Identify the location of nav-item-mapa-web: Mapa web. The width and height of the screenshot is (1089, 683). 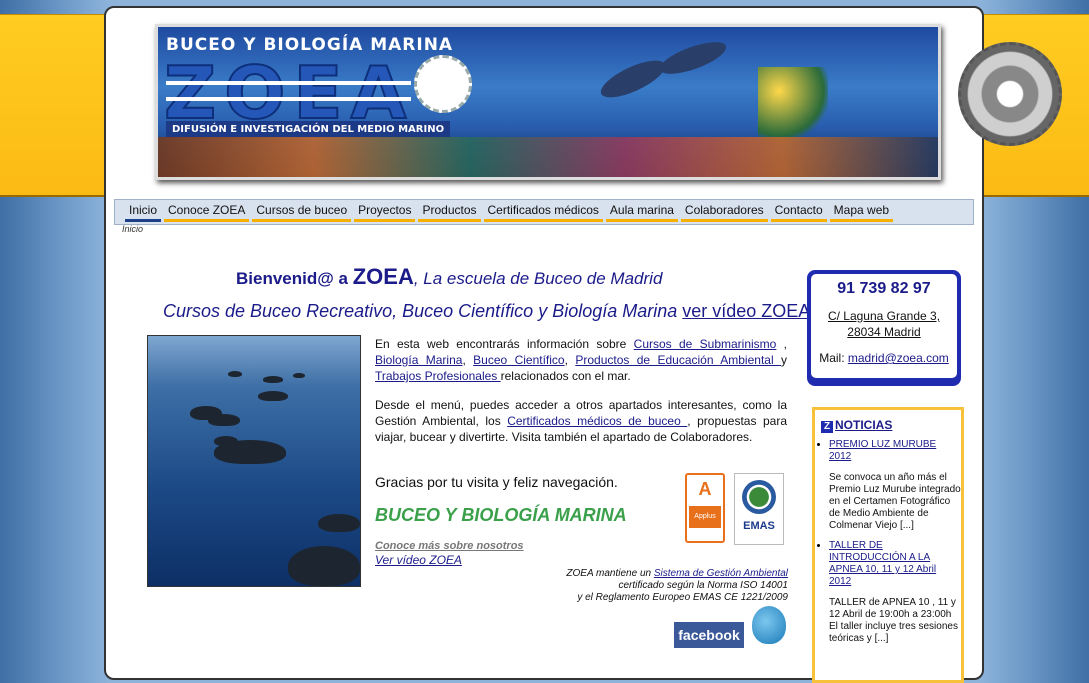
(861, 211).